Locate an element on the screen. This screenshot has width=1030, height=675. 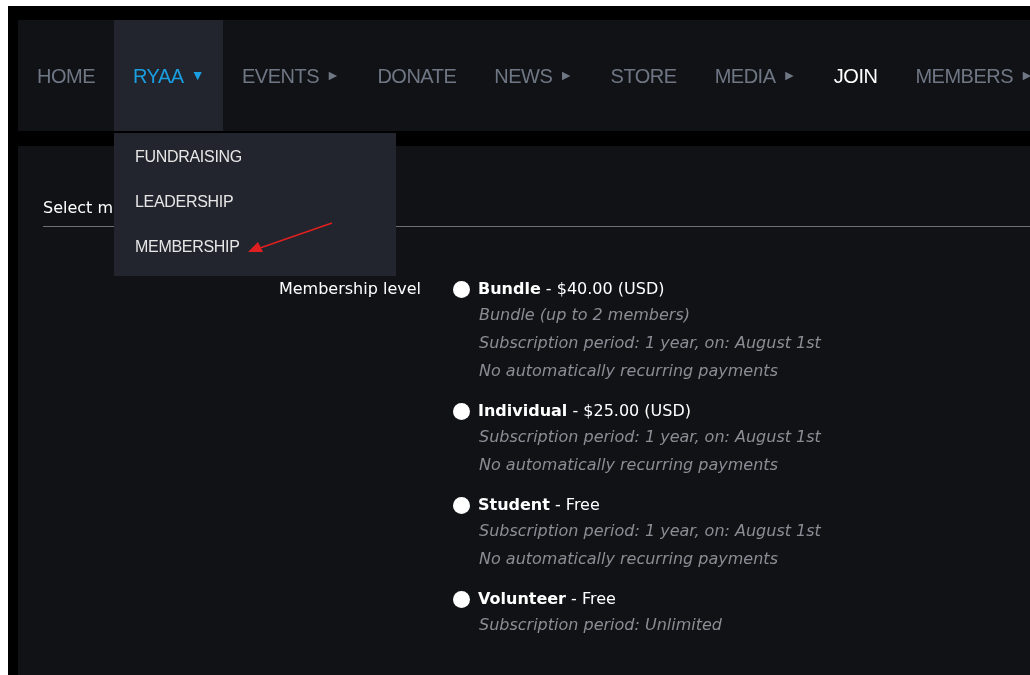
option-detail: Subscription period: Unlimited is located at coordinates (601, 625).